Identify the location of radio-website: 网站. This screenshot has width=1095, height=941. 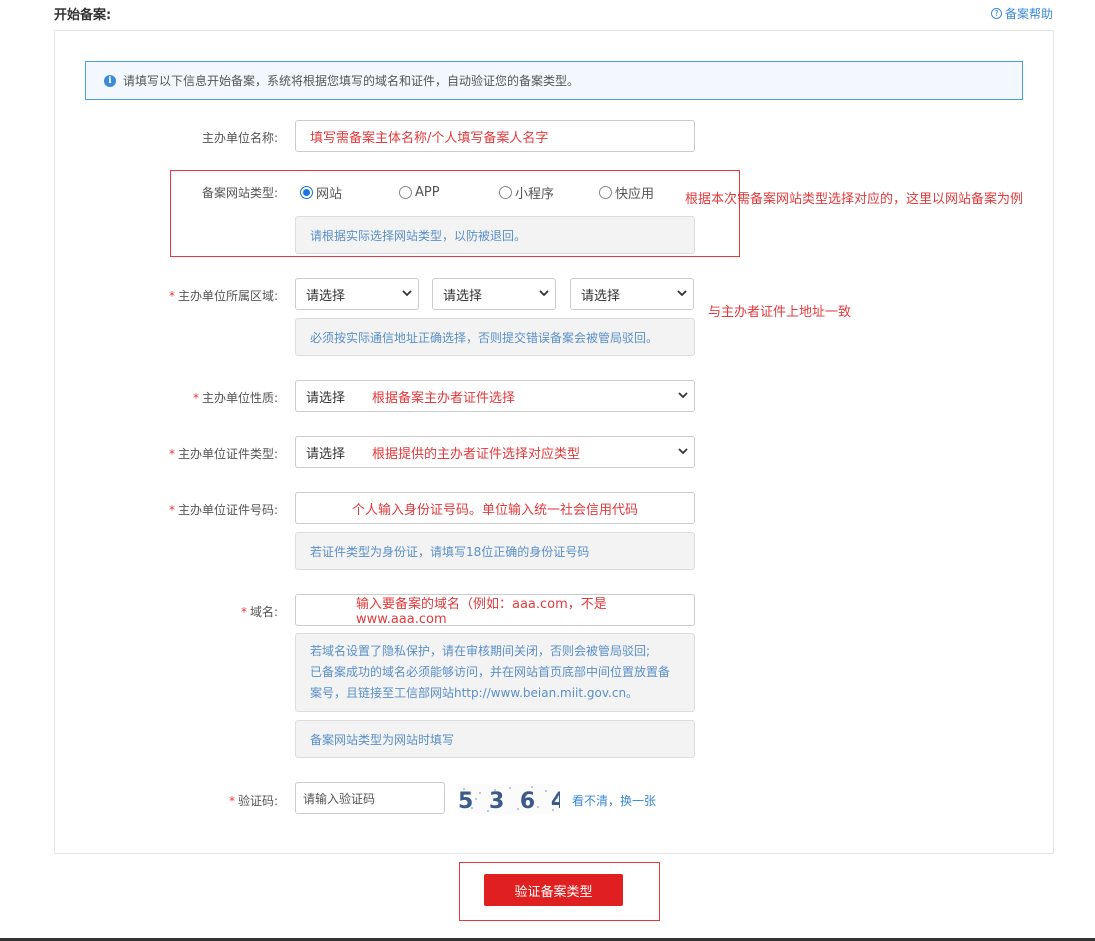
(349, 192).